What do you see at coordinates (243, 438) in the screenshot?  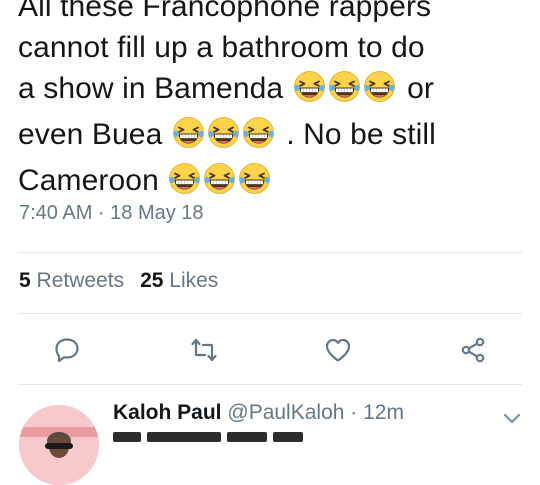 I see `reply-text-cutoff` at bounding box center [243, 438].